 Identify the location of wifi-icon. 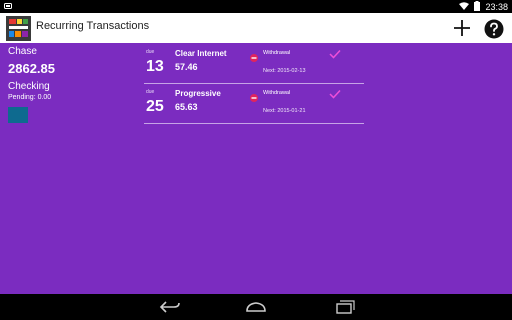
(464, 7).